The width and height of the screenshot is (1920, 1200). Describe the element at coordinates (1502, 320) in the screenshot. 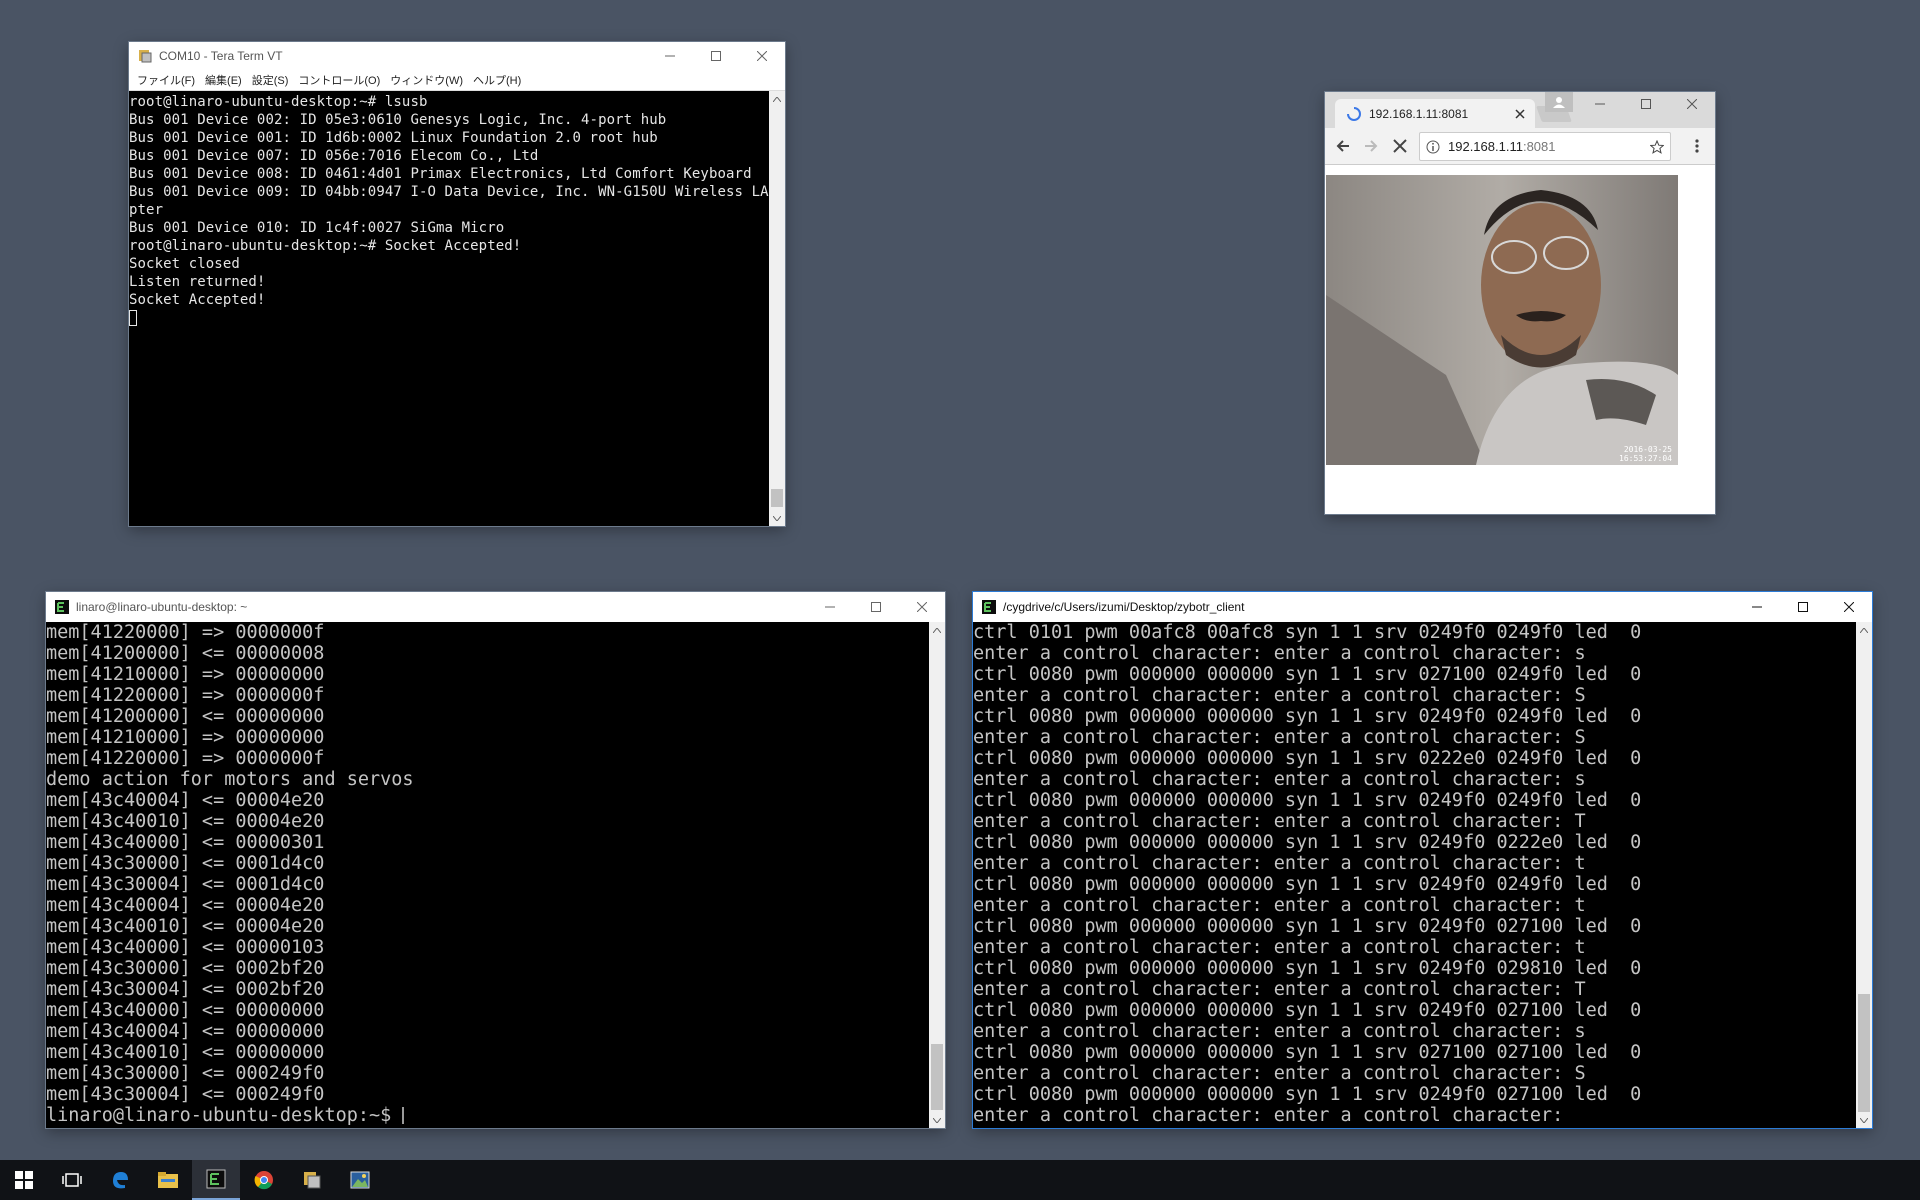

I see `webcam-stream-image: 2016-03-25 16:53:27:04` at that location.